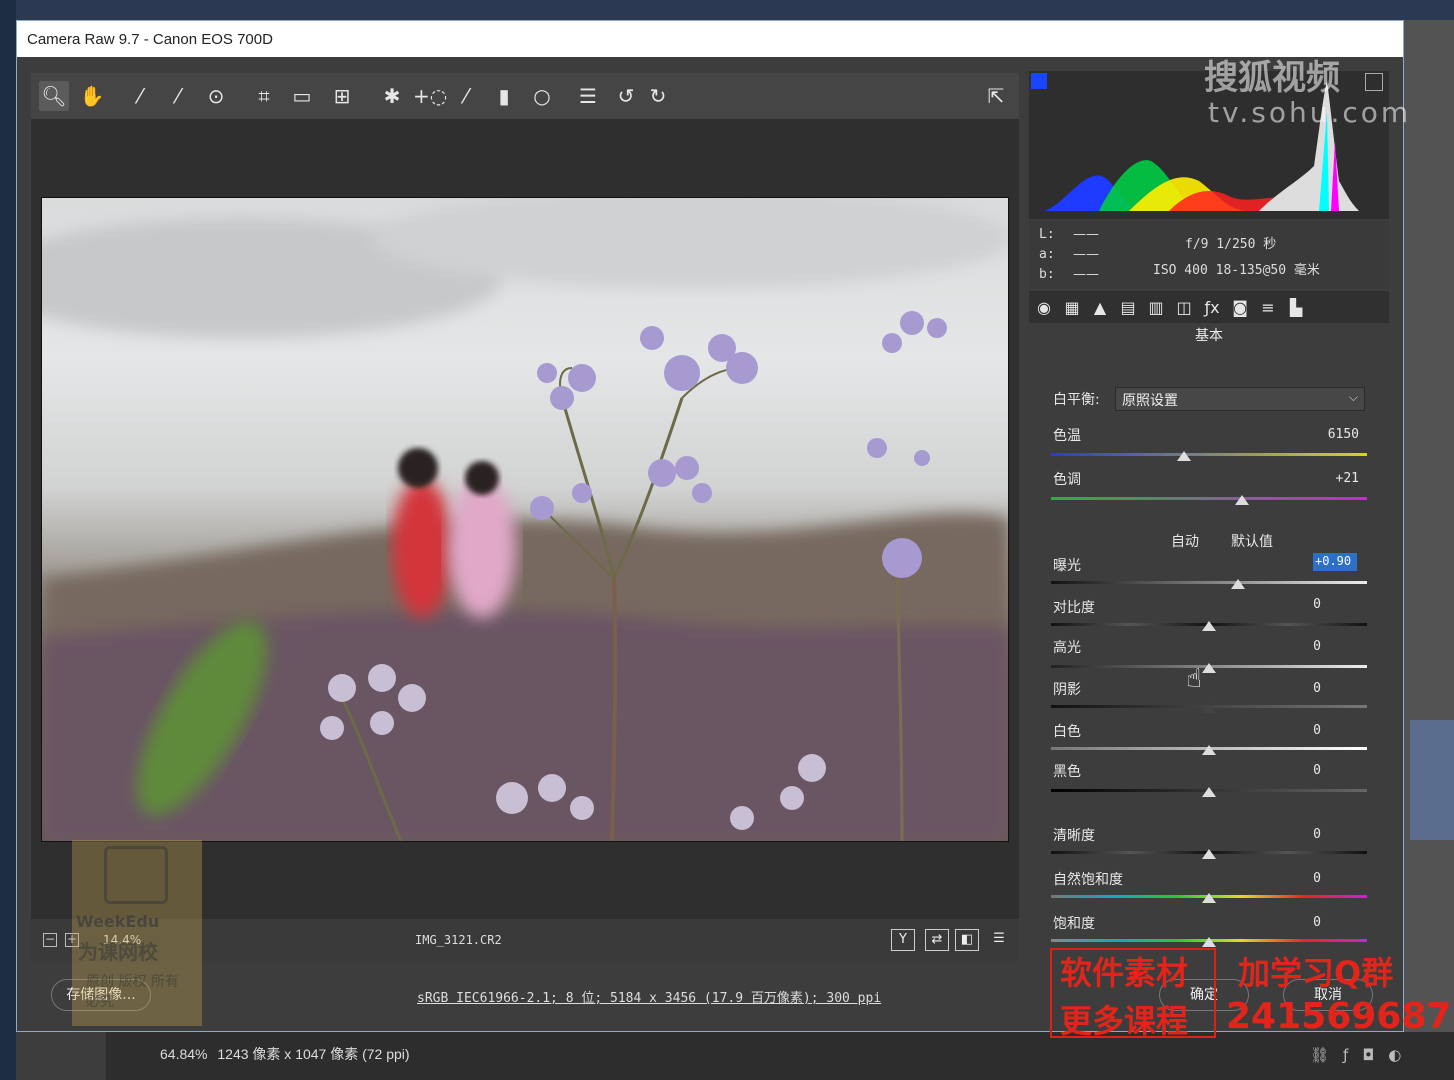 This screenshot has width=1454, height=1080. What do you see at coordinates (1295, 922) in the screenshot?
I see `saturation-value: 0` at bounding box center [1295, 922].